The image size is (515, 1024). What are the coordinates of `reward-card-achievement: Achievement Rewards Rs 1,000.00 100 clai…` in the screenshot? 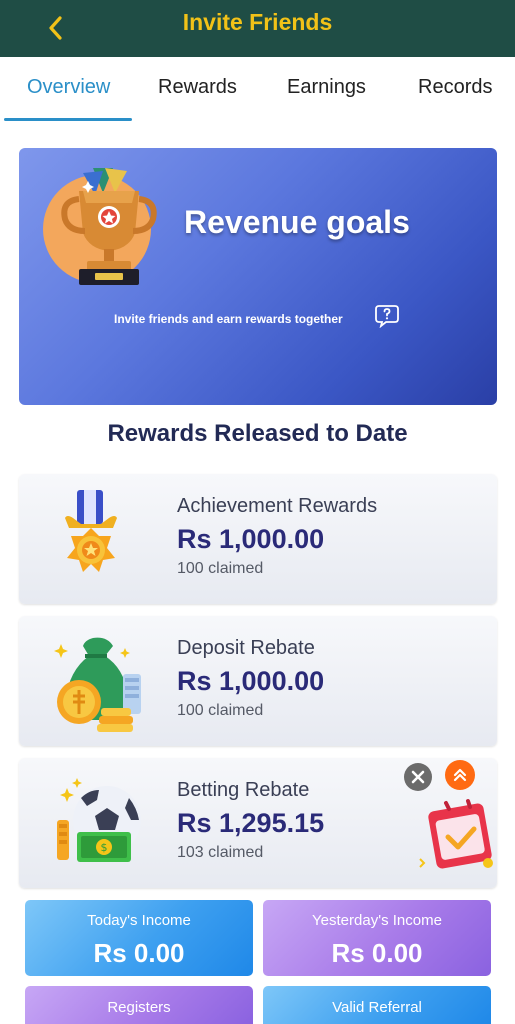 It's located at (258, 539).